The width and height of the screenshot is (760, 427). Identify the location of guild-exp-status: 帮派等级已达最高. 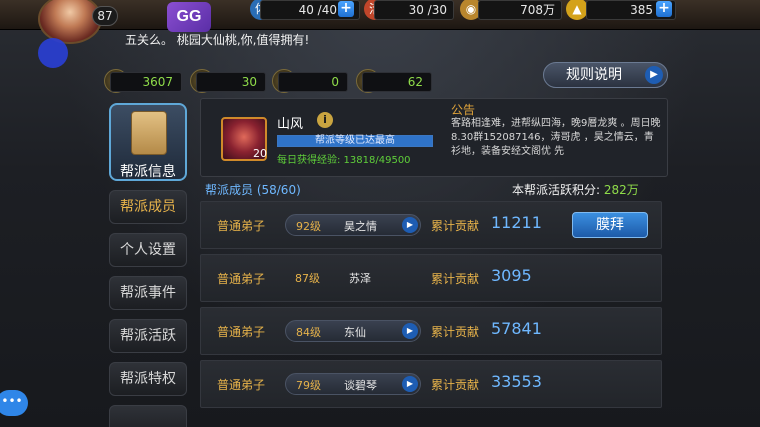
(355, 140).